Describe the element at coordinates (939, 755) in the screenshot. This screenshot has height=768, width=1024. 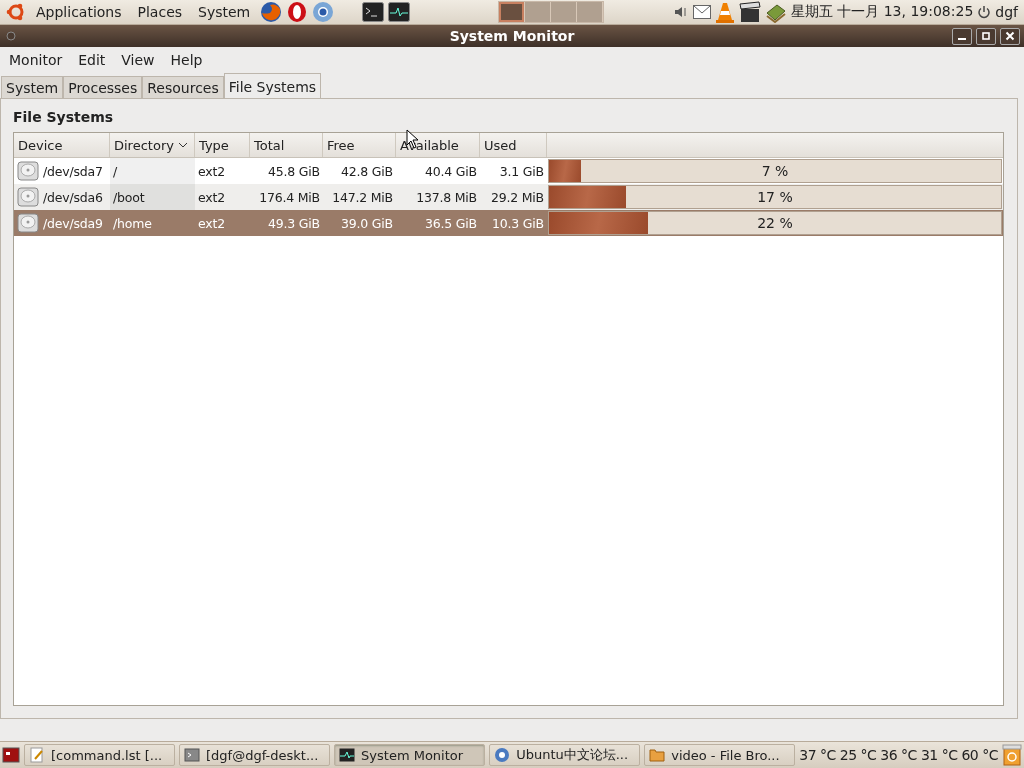
I see `temperature-reading: 31 °C` at that location.